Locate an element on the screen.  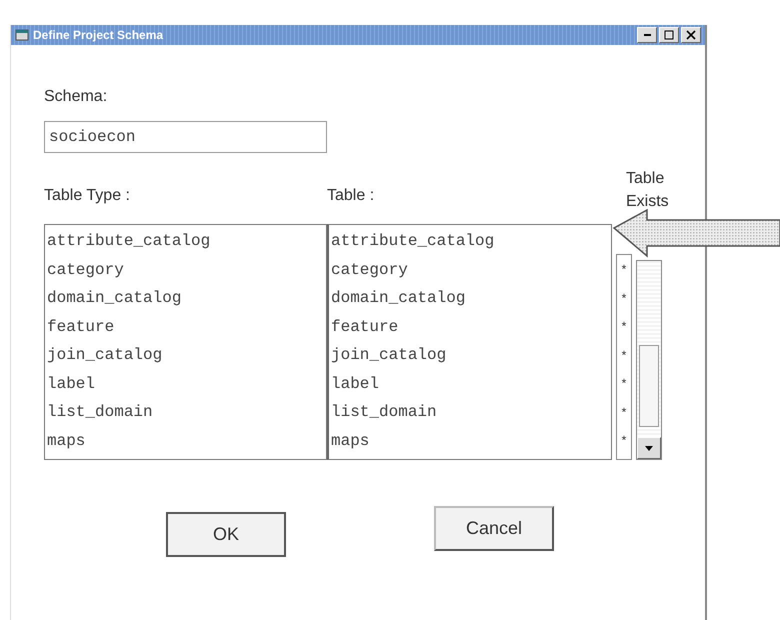
table-list: attribute_catalog category domain_catalog feature join_catalog label list_domain maps is located at coordinates (469, 342).